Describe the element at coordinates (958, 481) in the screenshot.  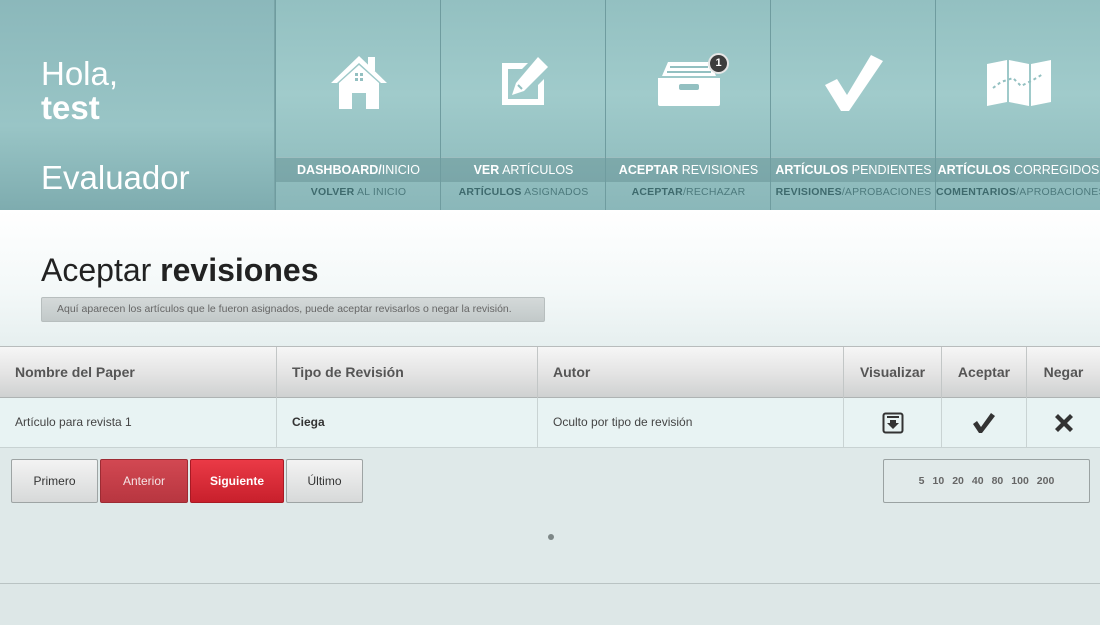
I see `page-size-option: 20` at that location.